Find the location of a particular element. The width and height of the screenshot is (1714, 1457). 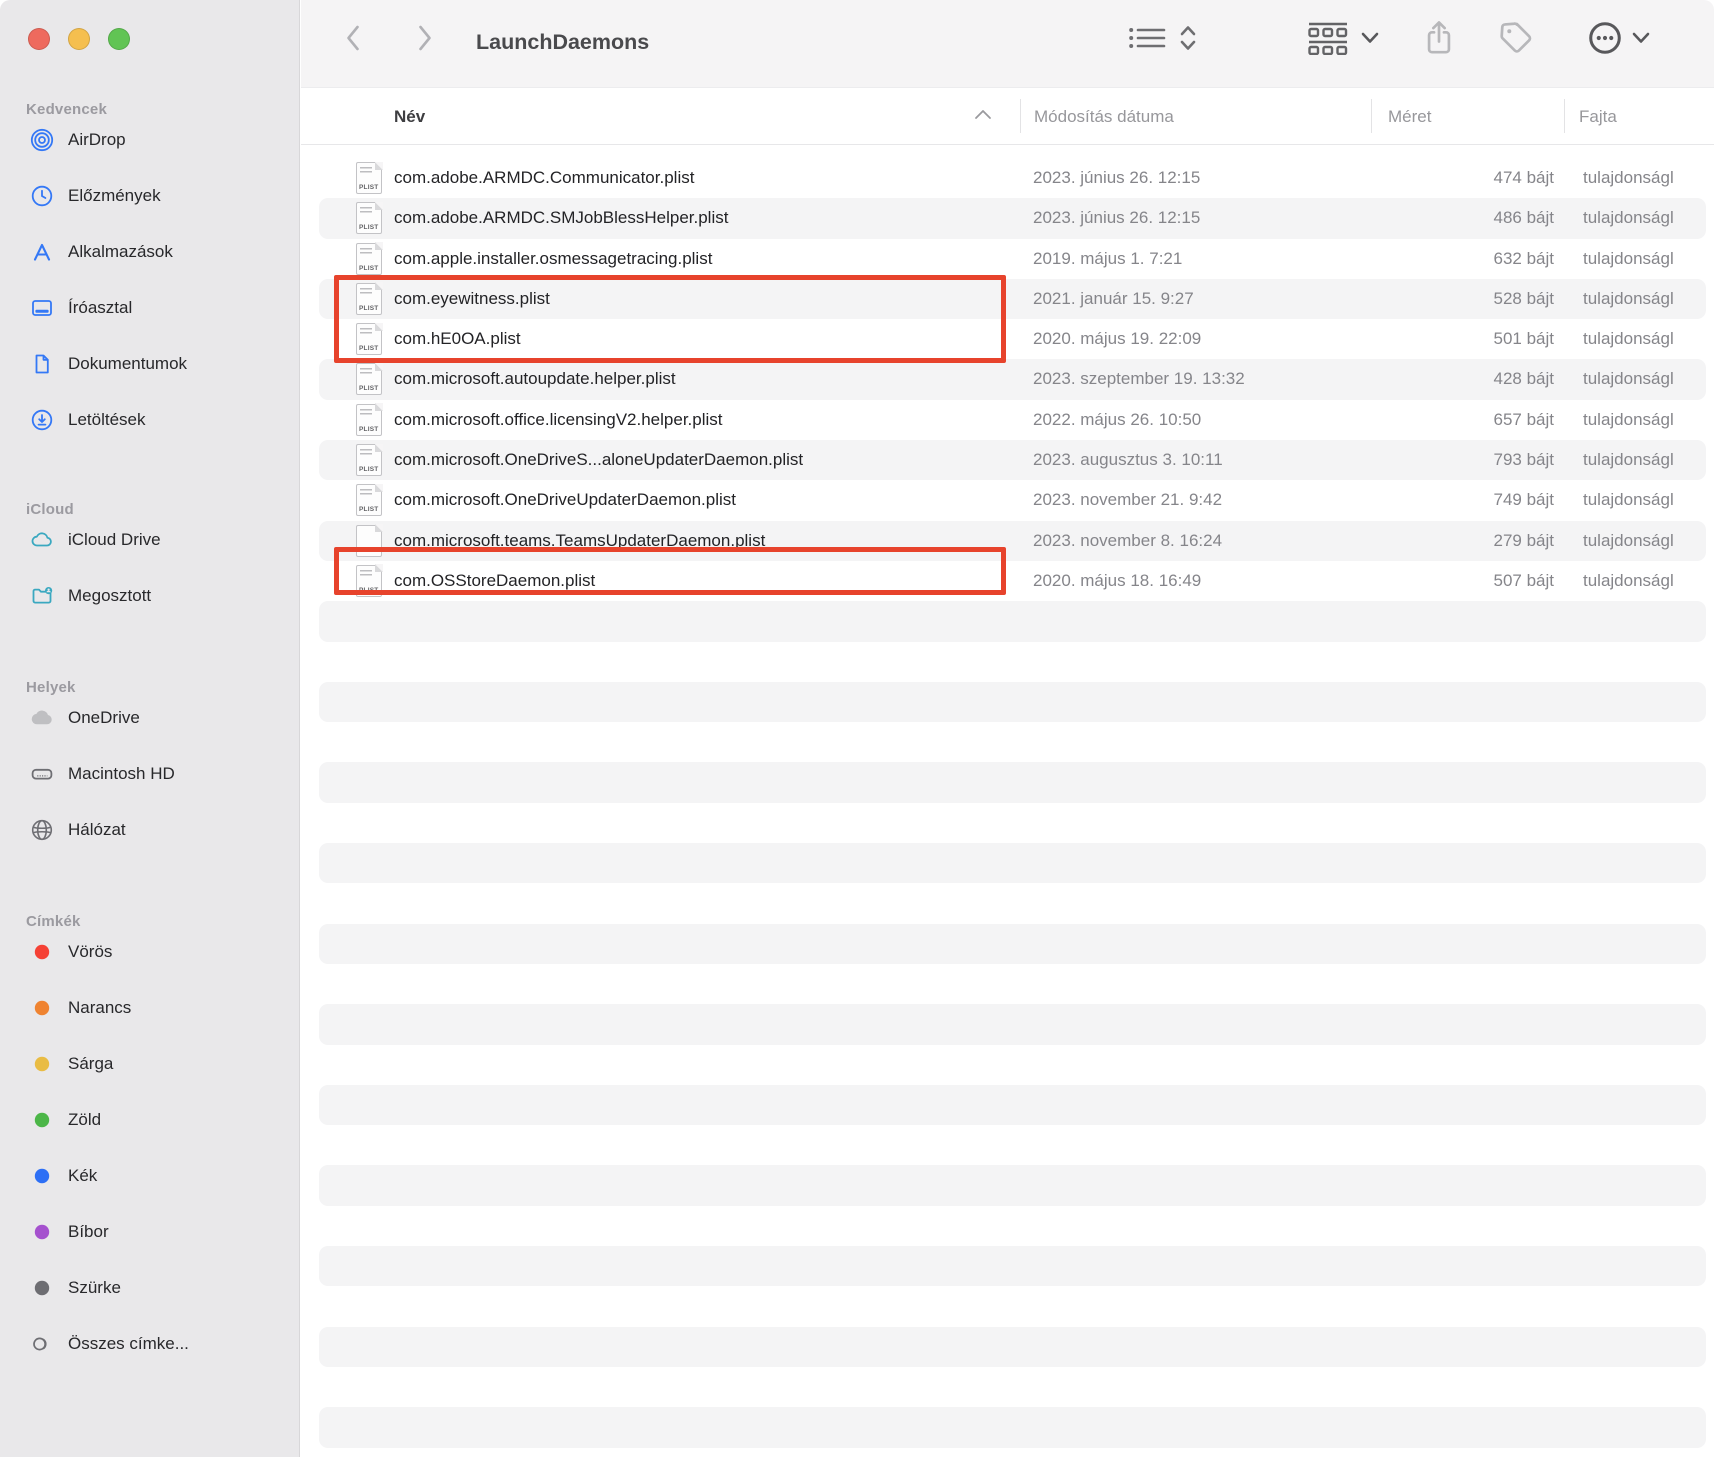

sidebar-item-narancs: Narancs is located at coordinates (149, 1008).